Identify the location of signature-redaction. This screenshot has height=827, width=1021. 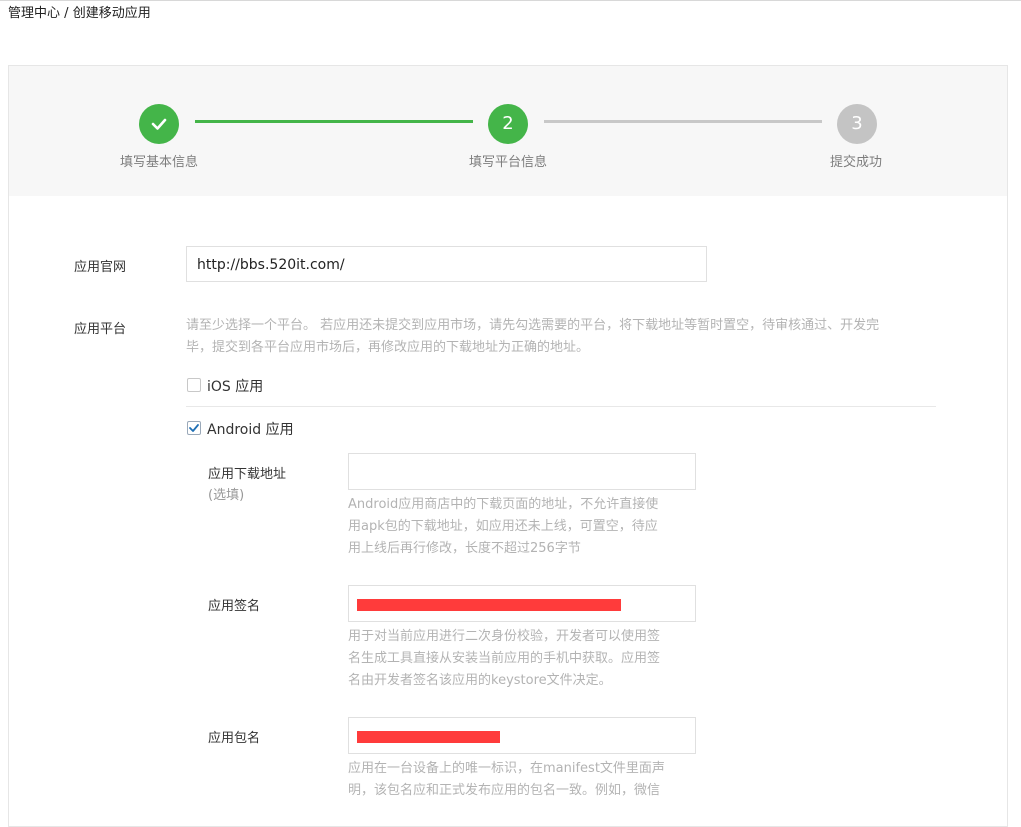
(489, 605).